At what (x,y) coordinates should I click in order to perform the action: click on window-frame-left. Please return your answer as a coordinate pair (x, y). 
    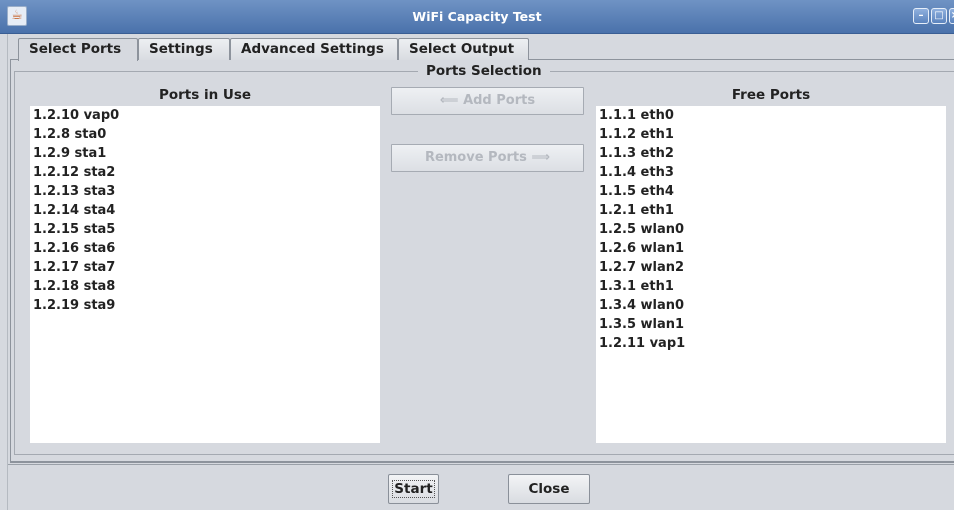
    Looking at the image, I should click on (4, 272).